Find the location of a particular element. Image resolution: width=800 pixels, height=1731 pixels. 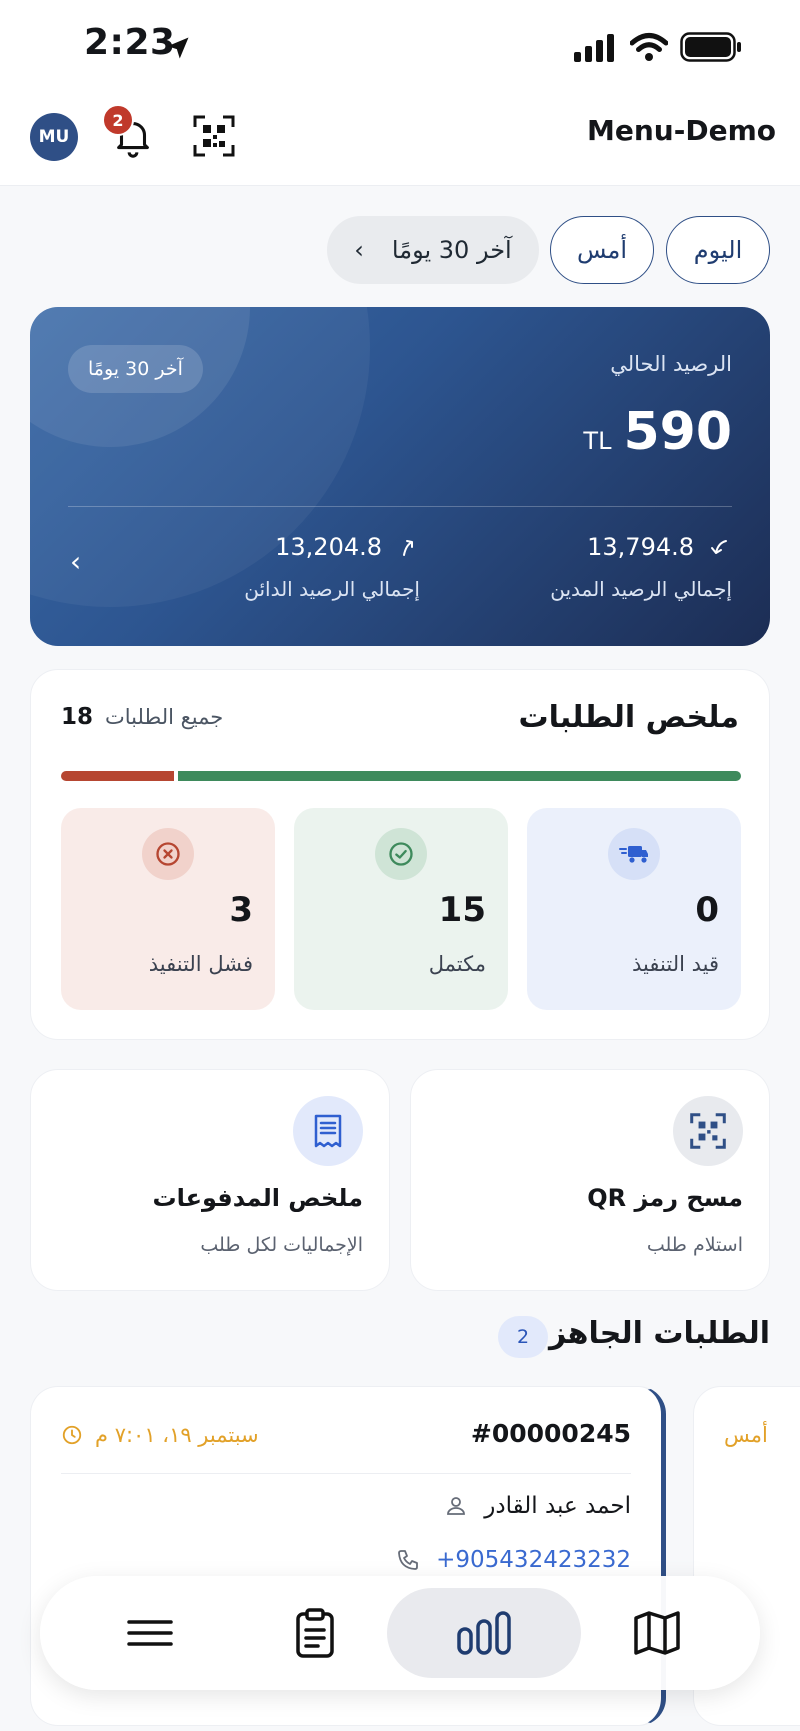

phone-icon is located at coordinates (408, 1560).